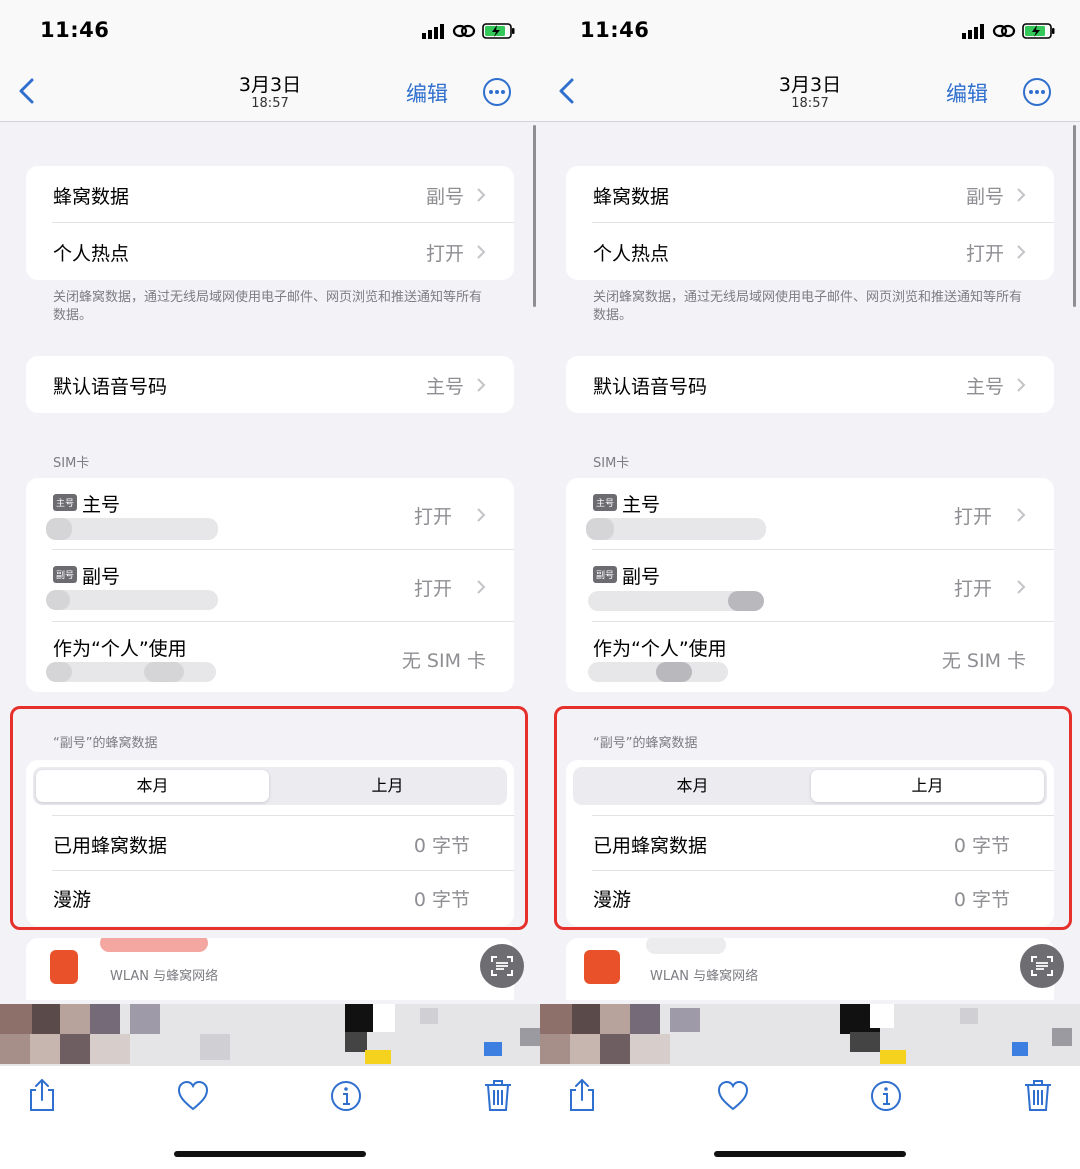 Image resolution: width=1080 pixels, height=1169 pixels. Describe the element at coordinates (432, 517) in the screenshot. I see `sim-primary-value: 打开` at that location.